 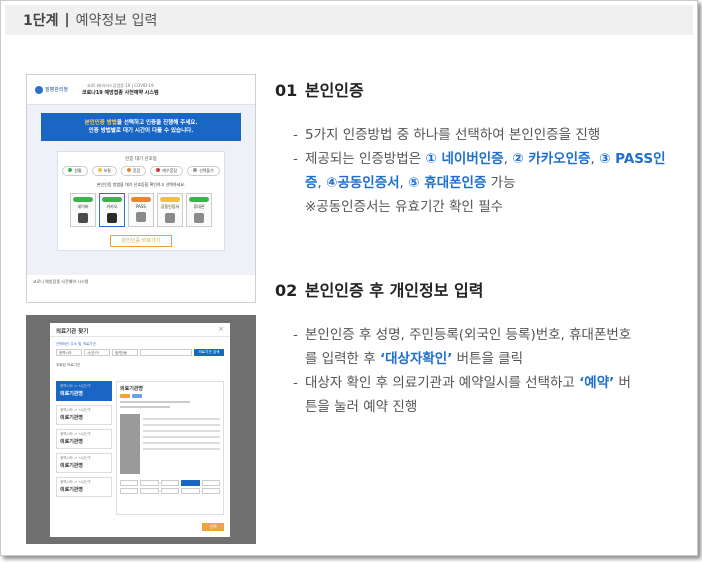 What do you see at coordinates (137, 396) in the screenshot?
I see `tag-badge` at bounding box center [137, 396].